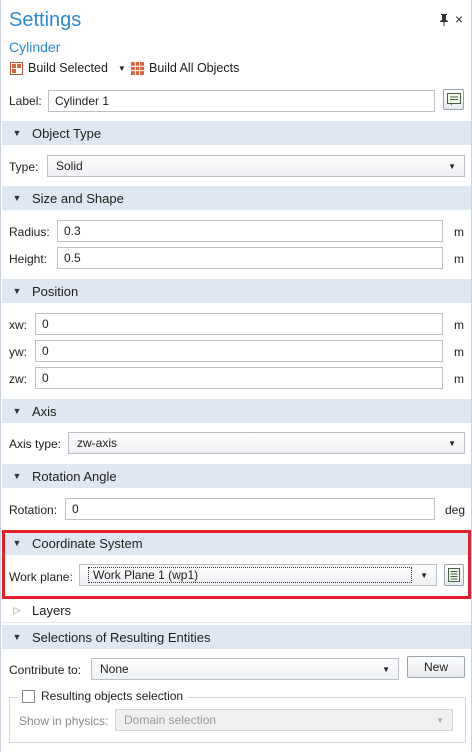 The width and height of the screenshot is (472, 752). Describe the element at coordinates (459, 379) in the screenshot. I see `zw-unit: m` at that location.